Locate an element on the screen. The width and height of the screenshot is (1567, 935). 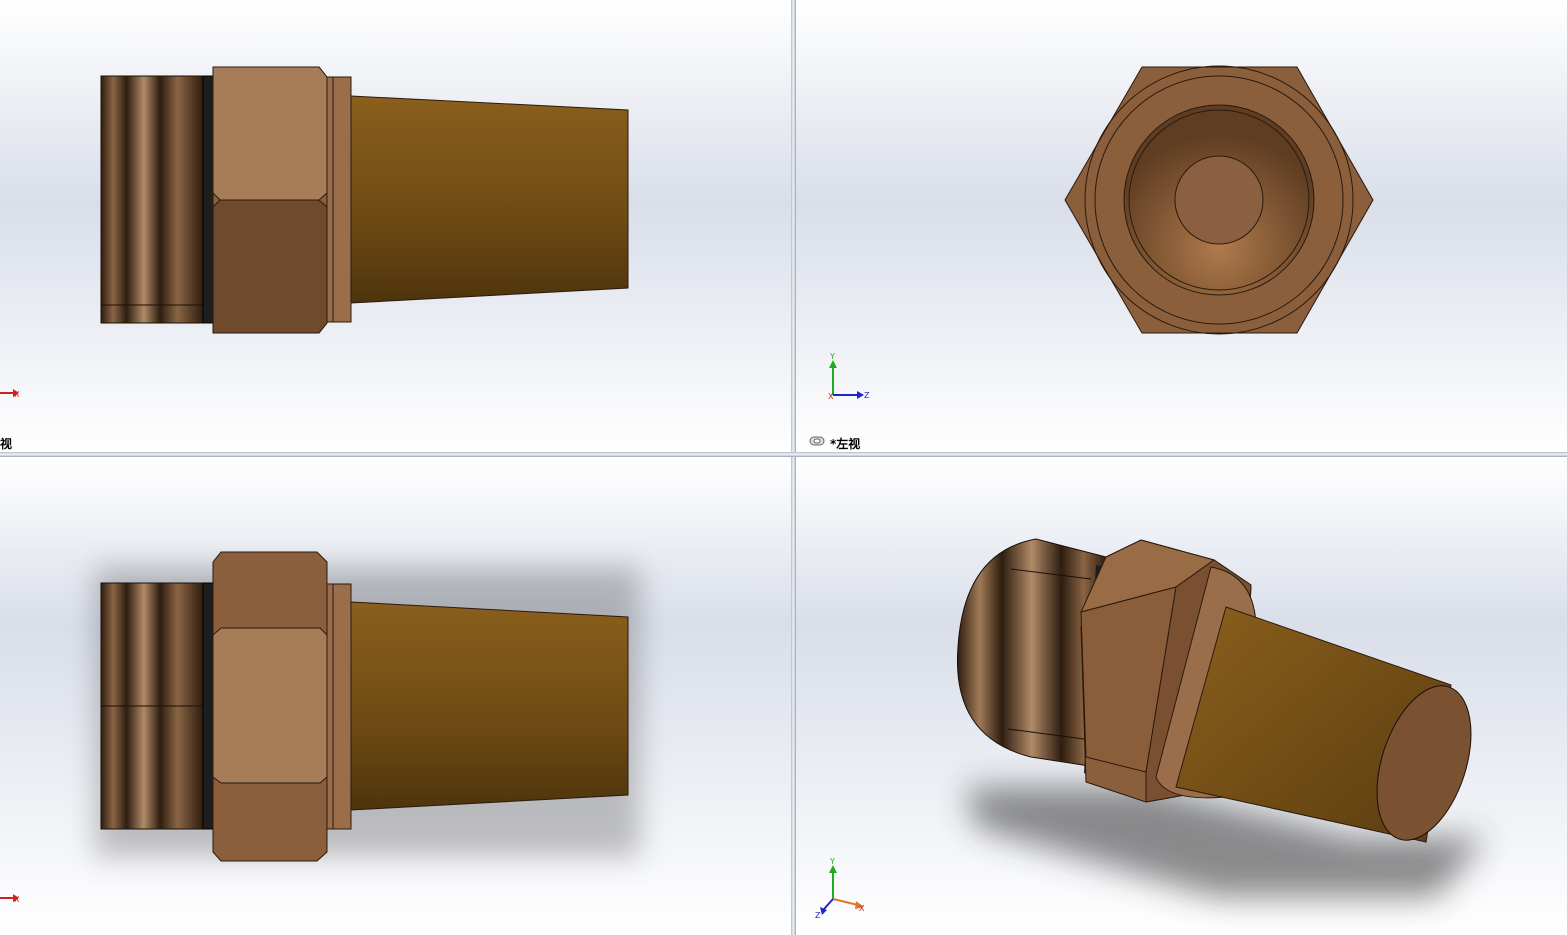
bore-center is located at coordinates (1219, 200).